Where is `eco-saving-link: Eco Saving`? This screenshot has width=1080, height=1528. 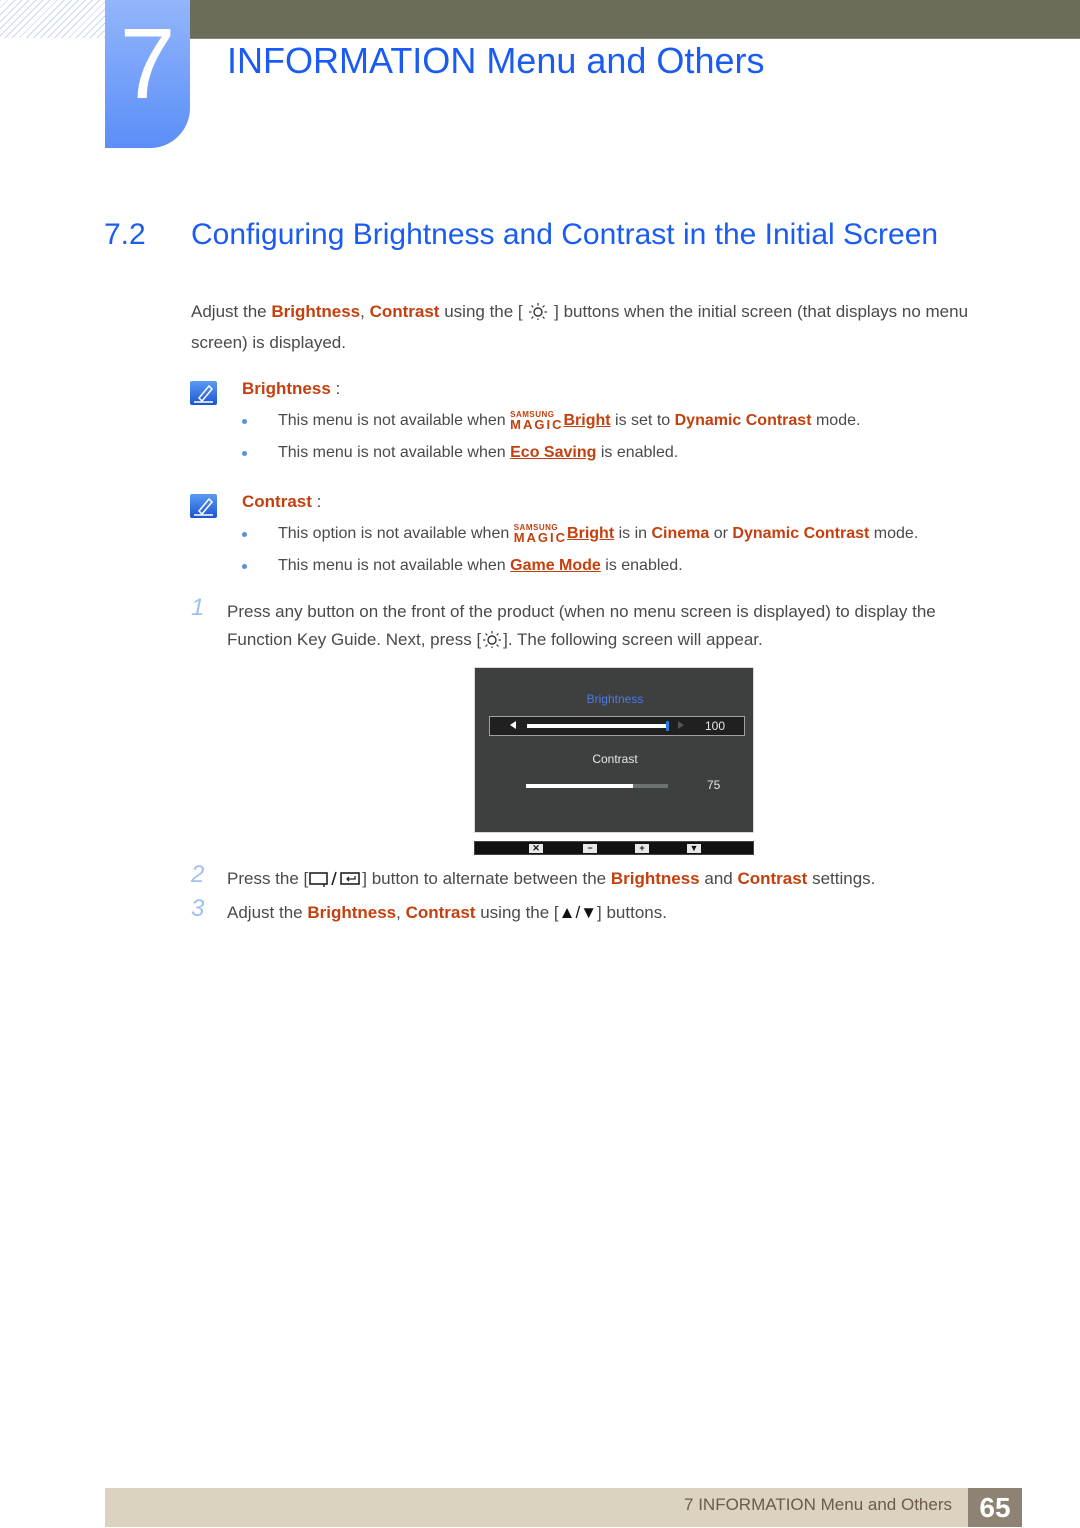 eco-saving-link: Eco Saving is located at coordinates (553, 452).